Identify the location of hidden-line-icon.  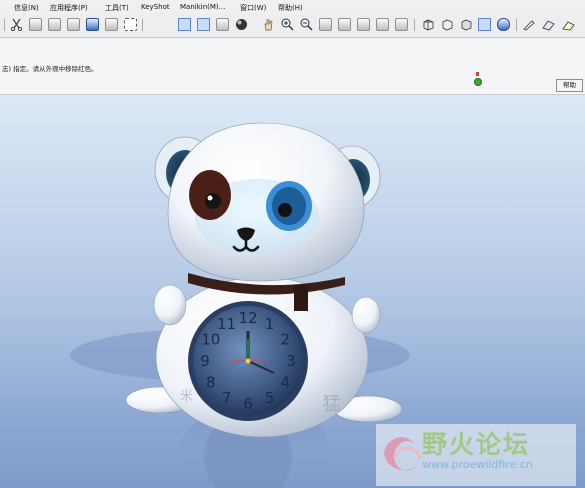
(447, 24).